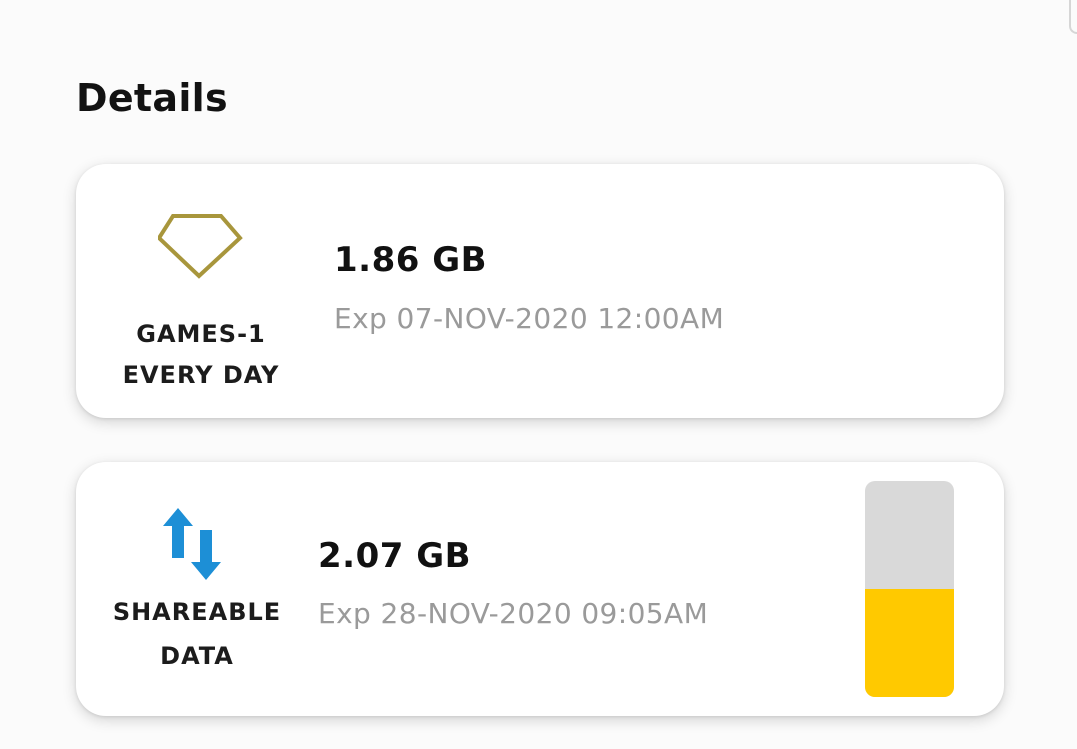 This screenshot has height=749, width=1077. Describe the element at coordinates (192, 544) in the screenshot. I see `transfer-arrows-icon-graphic` at that location.